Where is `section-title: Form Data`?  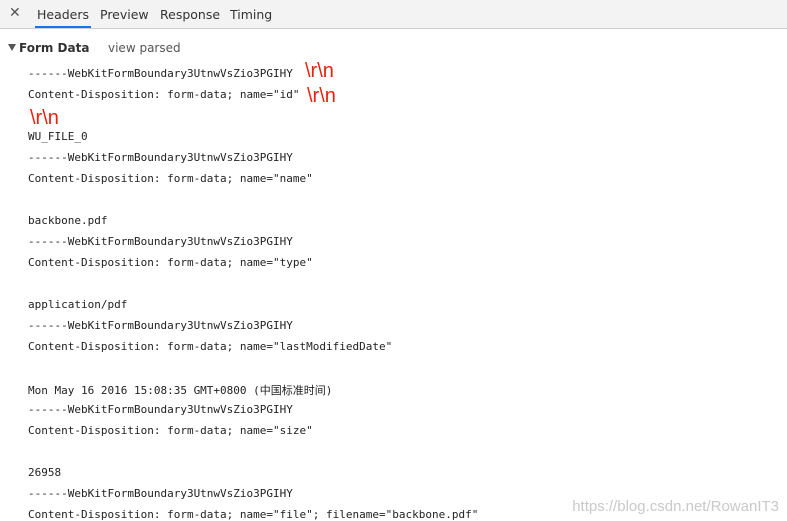
section-title: Form Data is located at coordinates (54, 48).